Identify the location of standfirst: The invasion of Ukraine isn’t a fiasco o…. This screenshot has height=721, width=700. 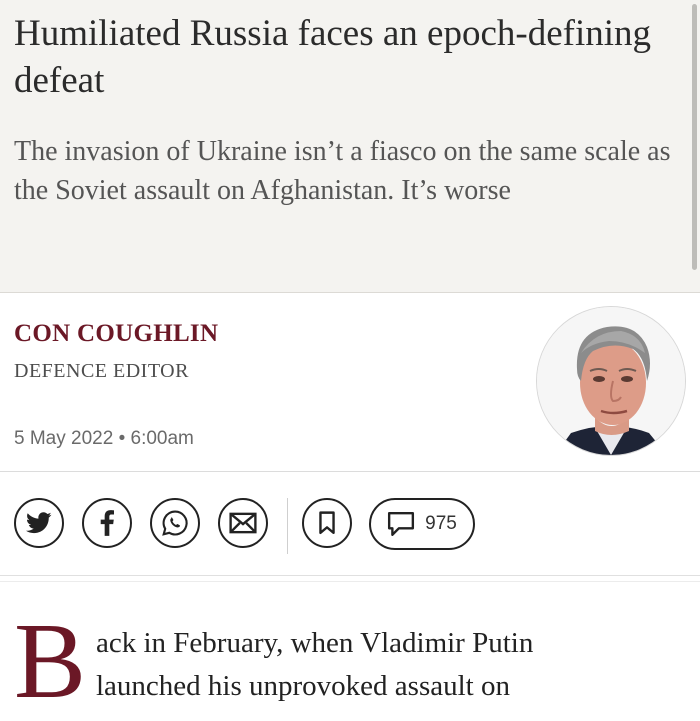
(342, 171).